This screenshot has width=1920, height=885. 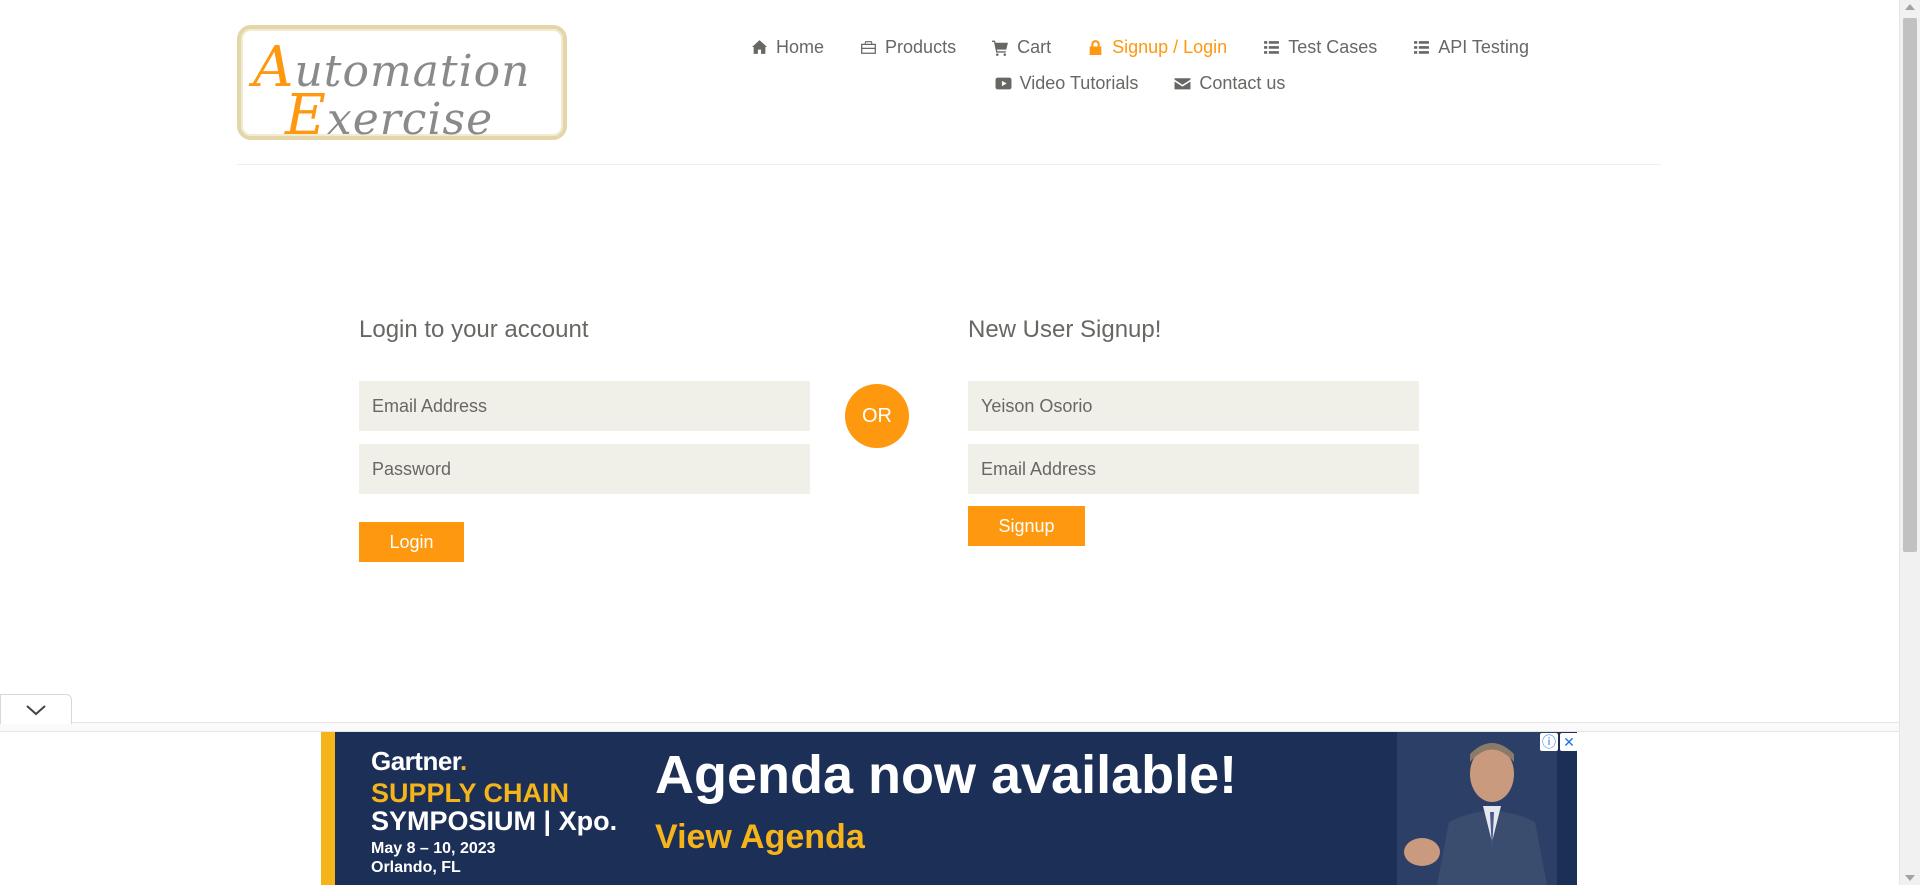 What do you see at coordinates (411, 542) in the screenshot?
I see `login-button: Login` at bounding box center [411, 542].